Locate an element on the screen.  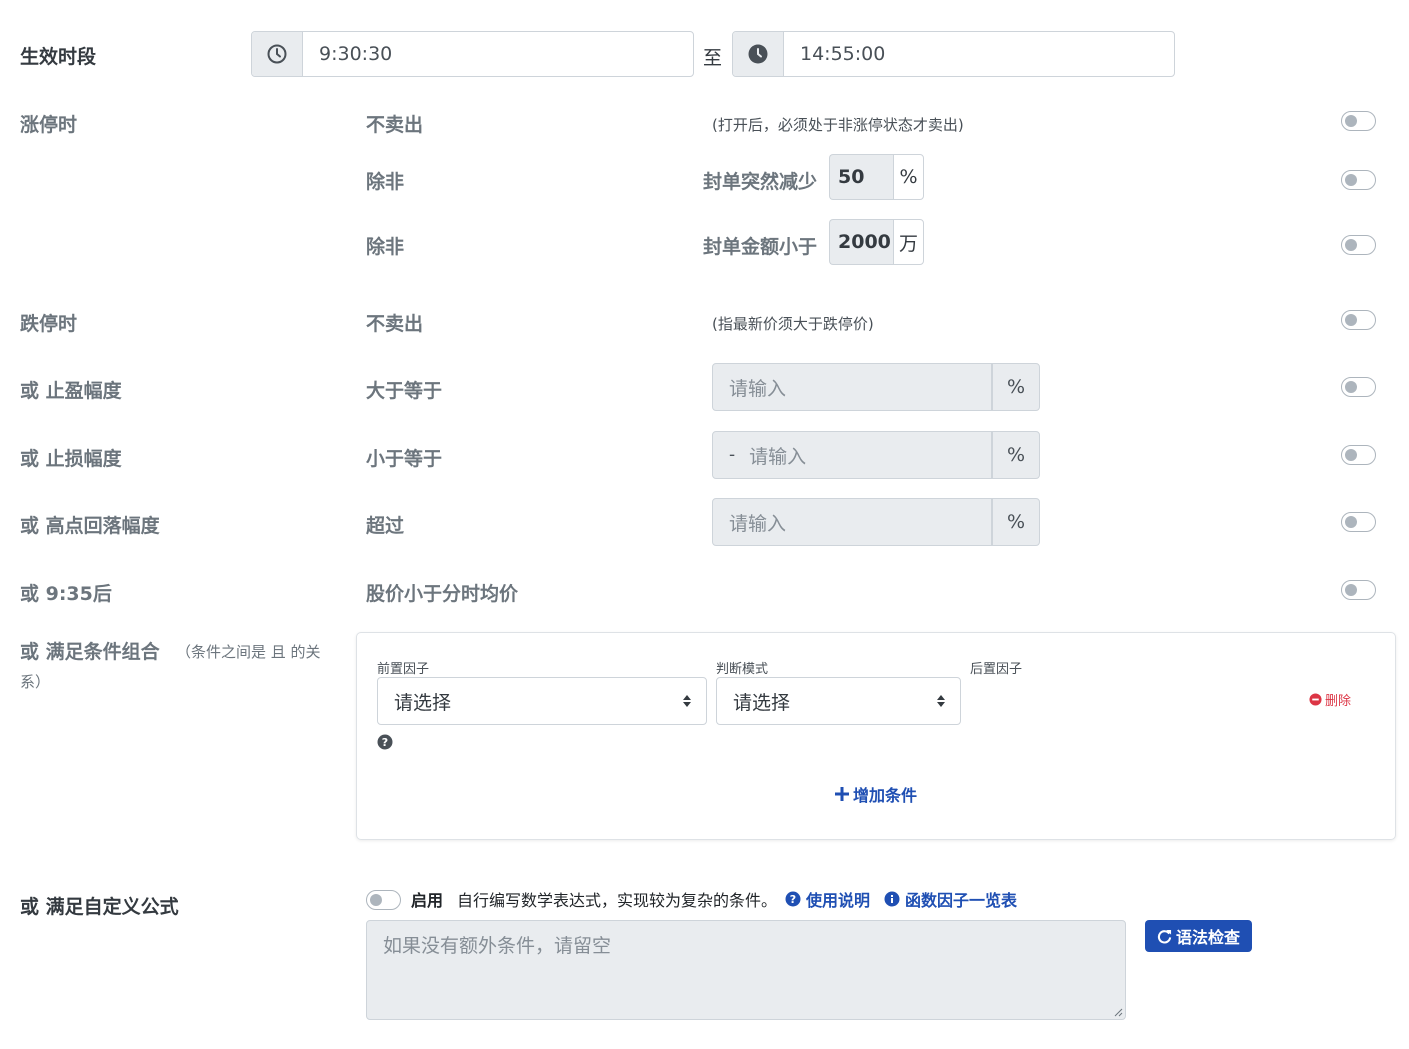
take-profit-toggle is located at coordinates (1358, 387).